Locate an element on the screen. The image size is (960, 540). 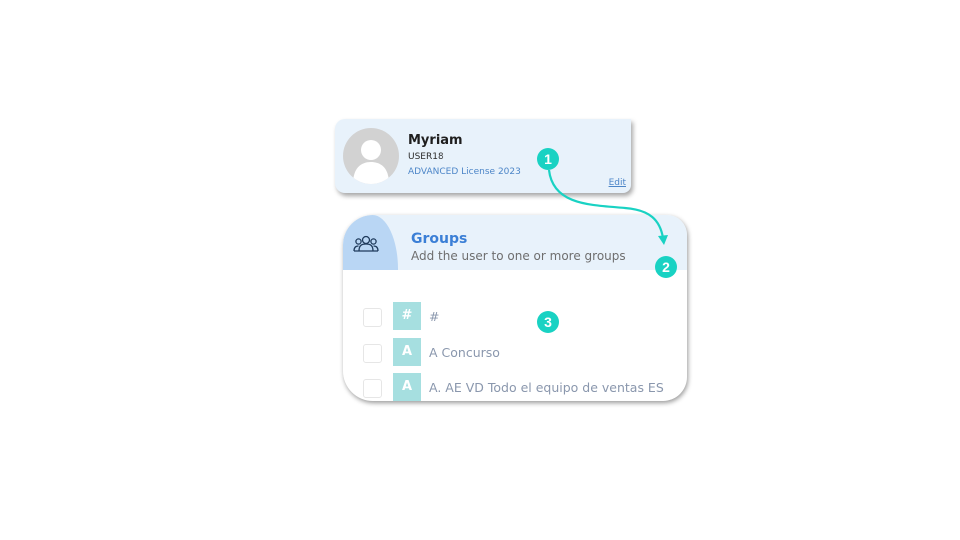
step-1-badge: 1 is located at coordinates (548, 159).